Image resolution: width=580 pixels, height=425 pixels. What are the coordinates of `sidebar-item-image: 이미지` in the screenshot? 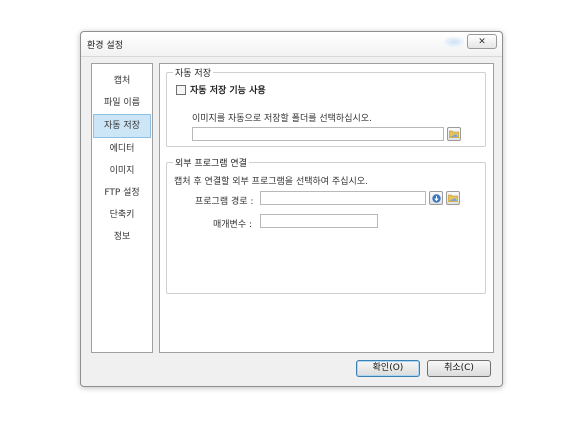 It's located at (122, 171).